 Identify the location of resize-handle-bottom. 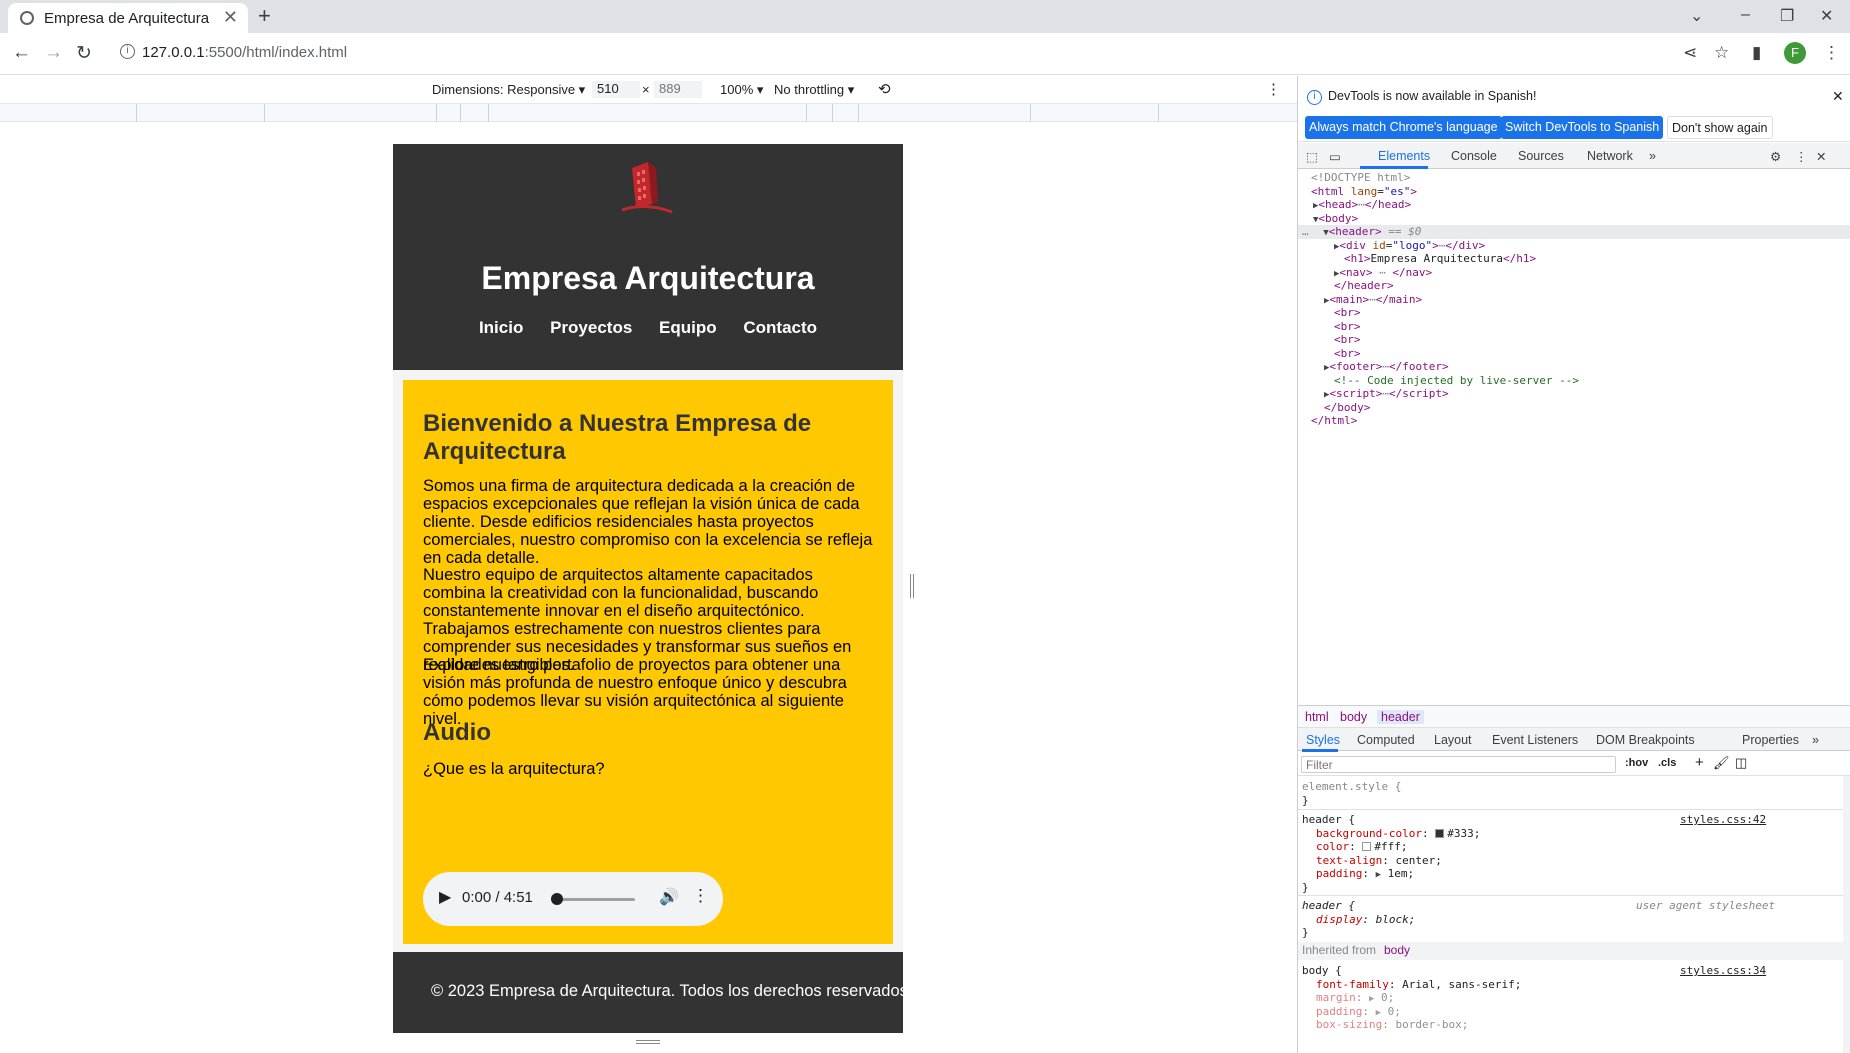
(648, 1042).